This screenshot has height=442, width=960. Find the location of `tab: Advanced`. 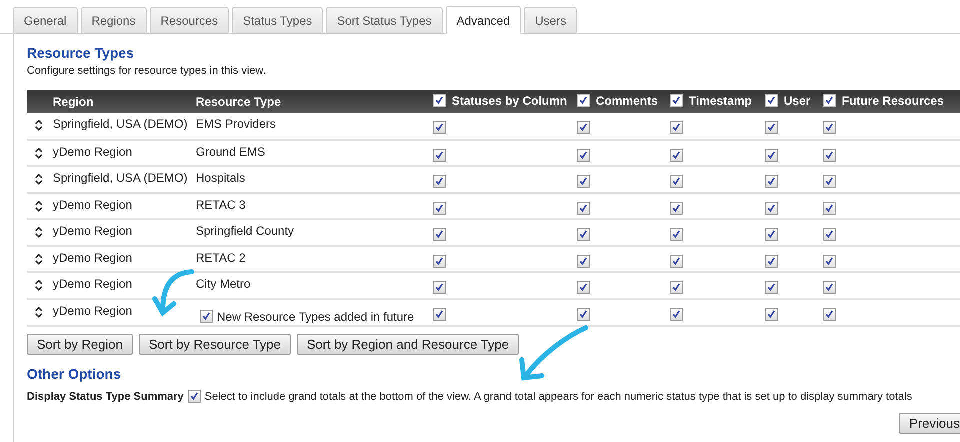

tab: Advanced is located at coordinates (484, 20).